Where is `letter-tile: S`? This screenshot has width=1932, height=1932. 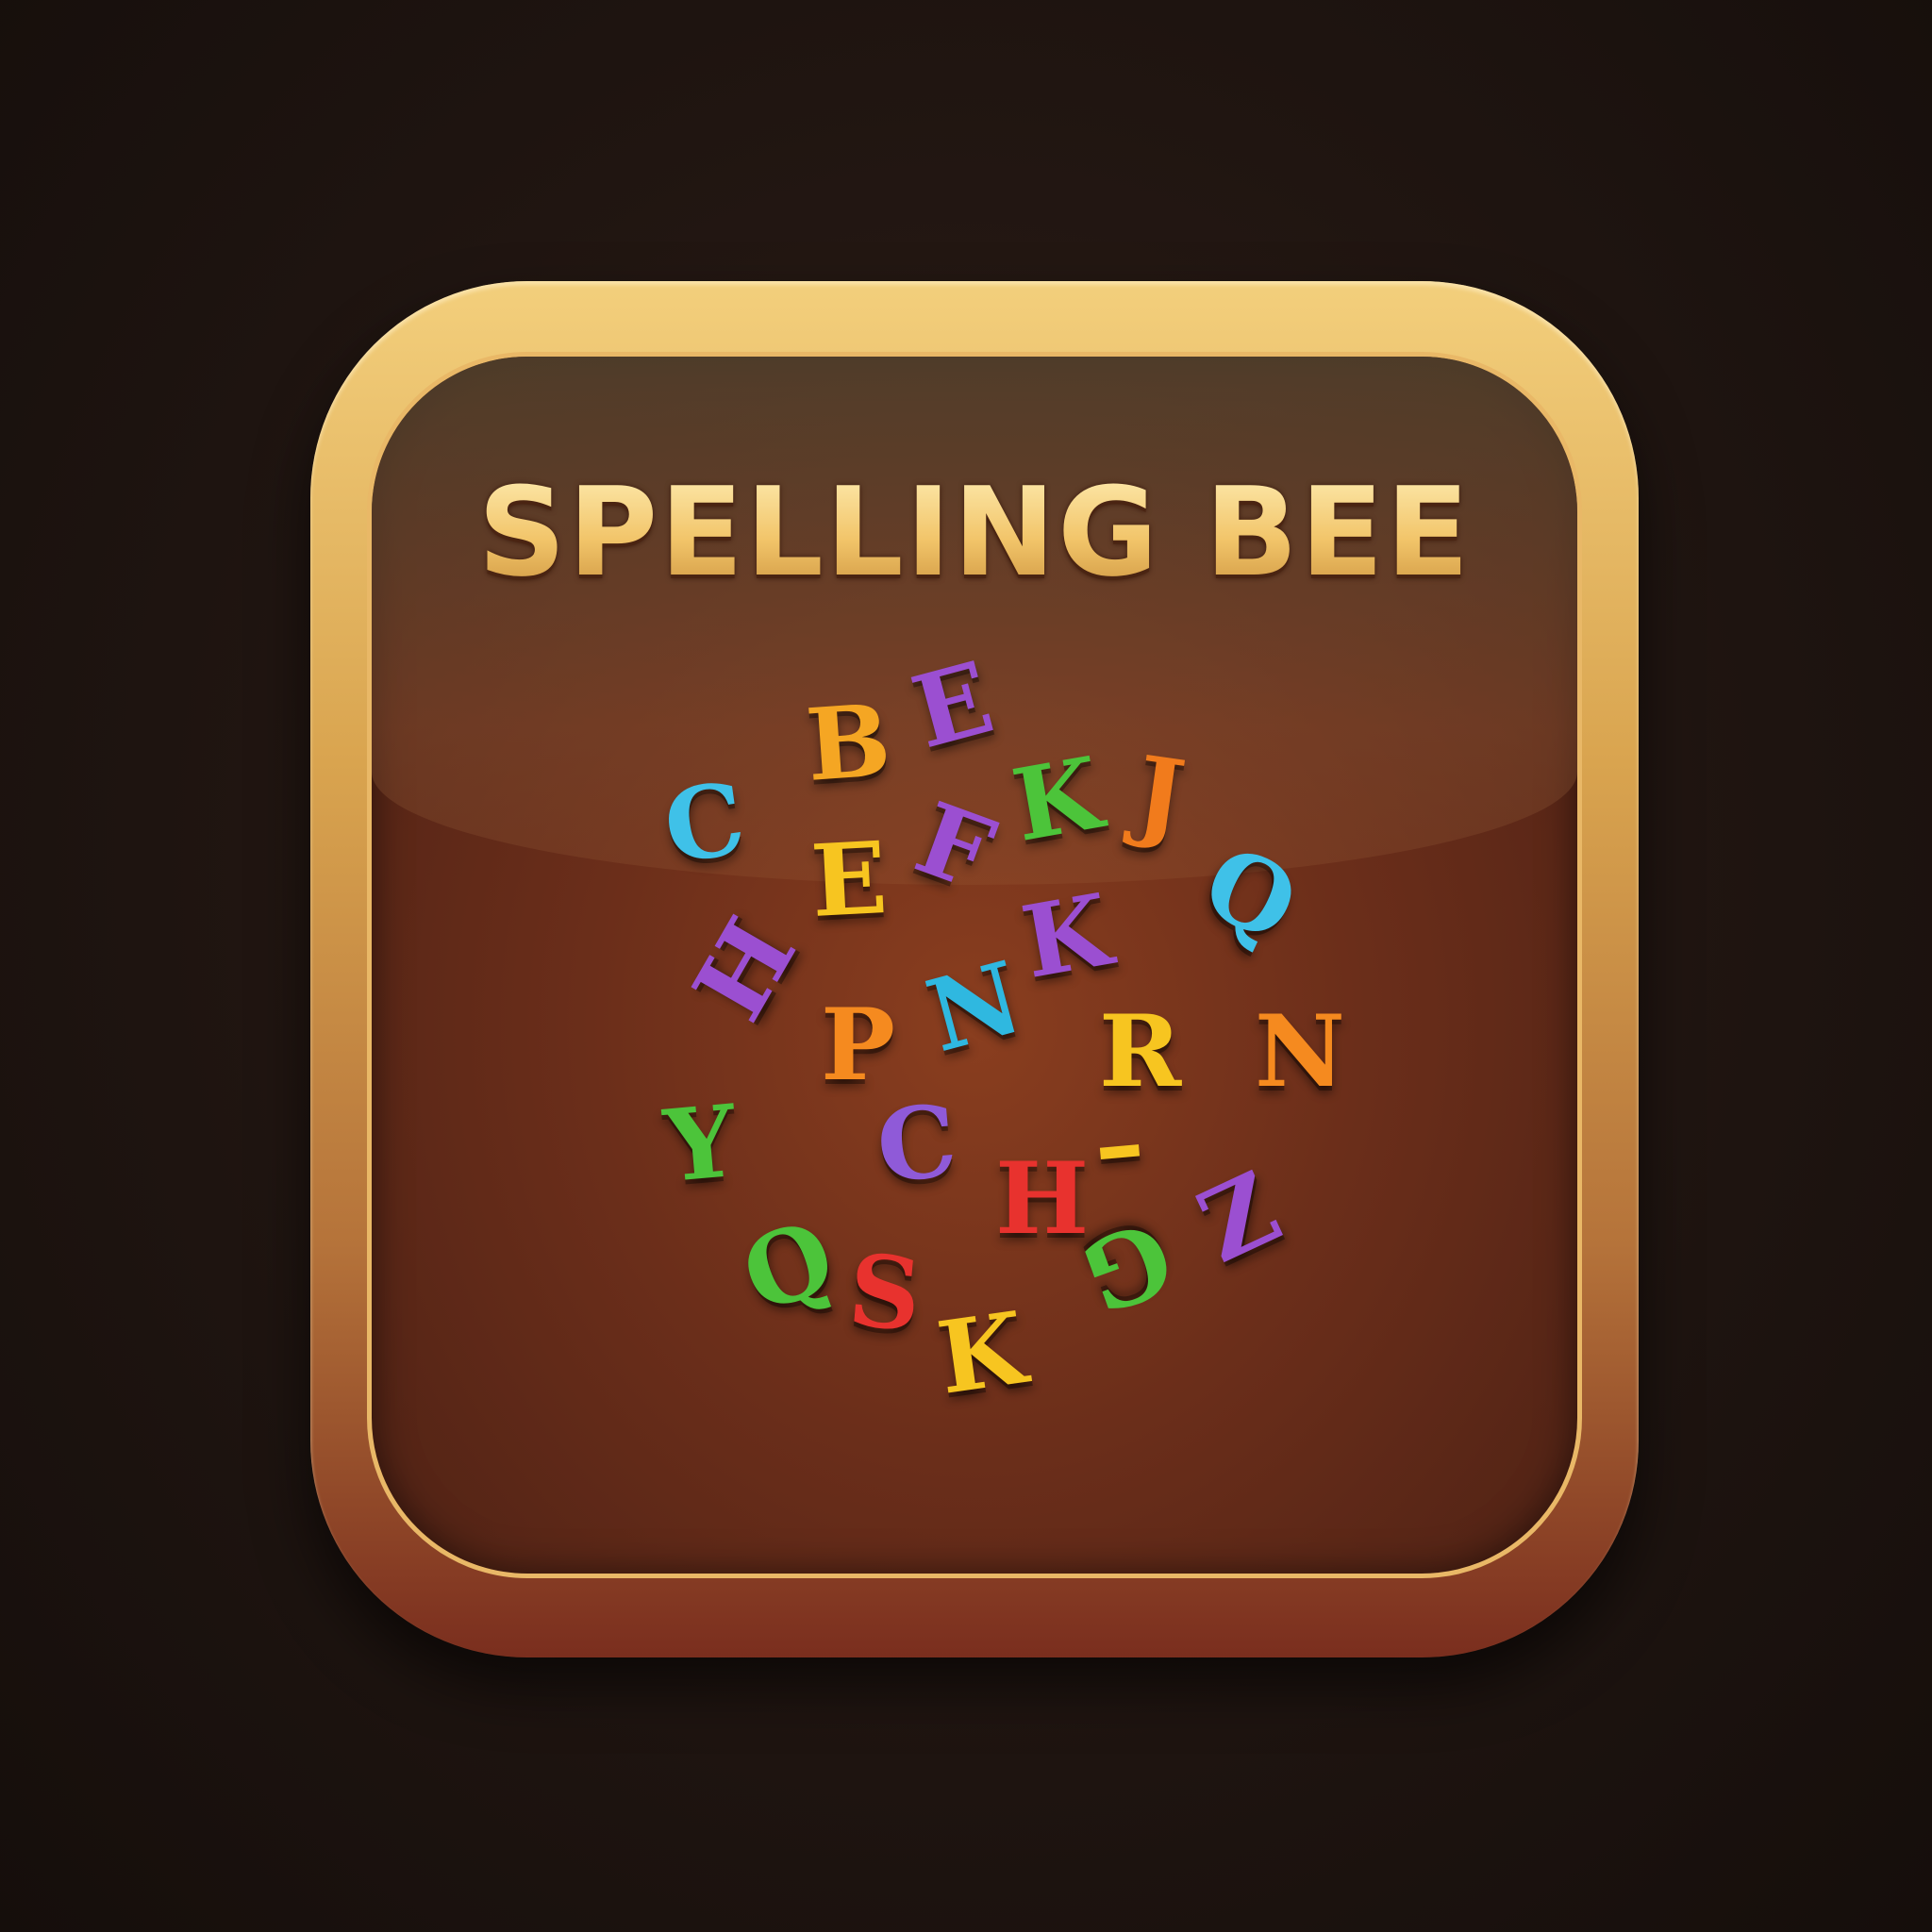
letter-tile: S is located at coordinates (884, 1292).